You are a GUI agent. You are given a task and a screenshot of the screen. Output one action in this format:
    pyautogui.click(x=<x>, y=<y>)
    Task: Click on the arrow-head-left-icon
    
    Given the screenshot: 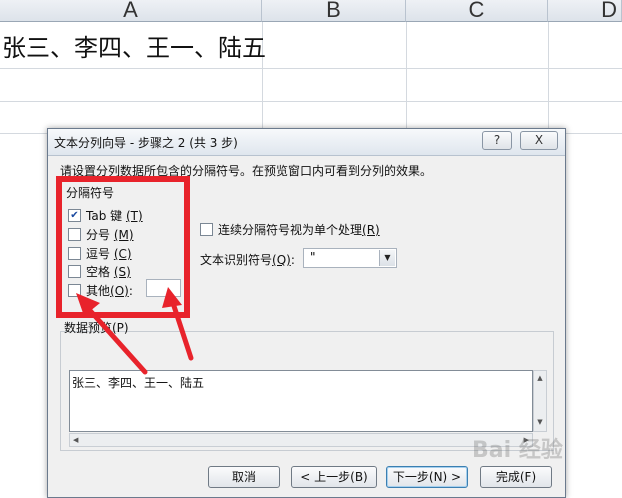 What is the action you would take?
    pyautogui.click(x=88, y=304)
    